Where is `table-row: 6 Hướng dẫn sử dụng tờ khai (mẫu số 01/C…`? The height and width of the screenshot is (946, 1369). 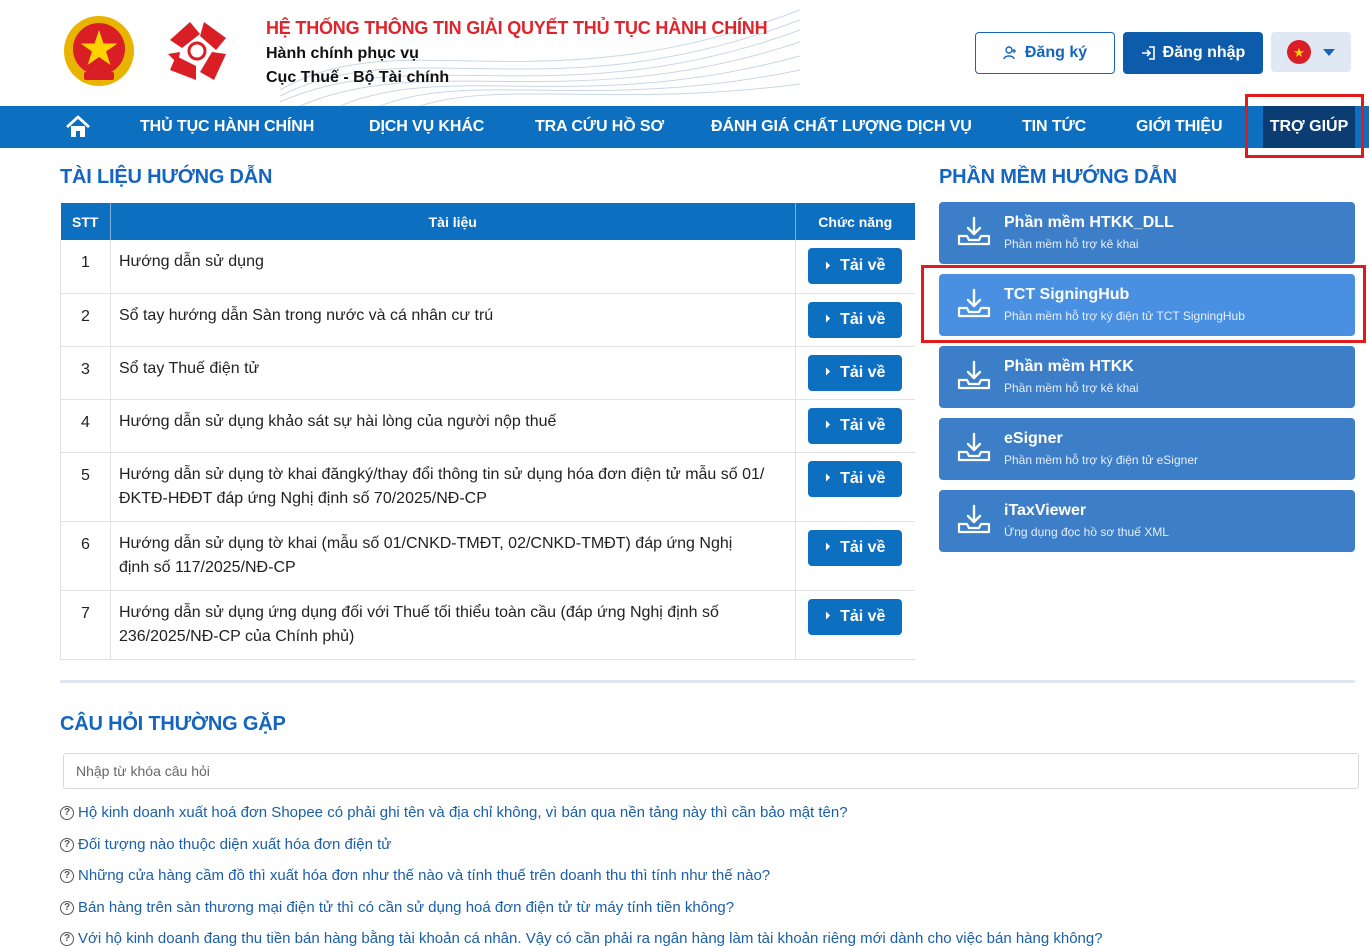 table-row: 6 Hướng dẫn sử dụng tờ khai (mẫu số 01/C… is located at coordinates (487, 556).